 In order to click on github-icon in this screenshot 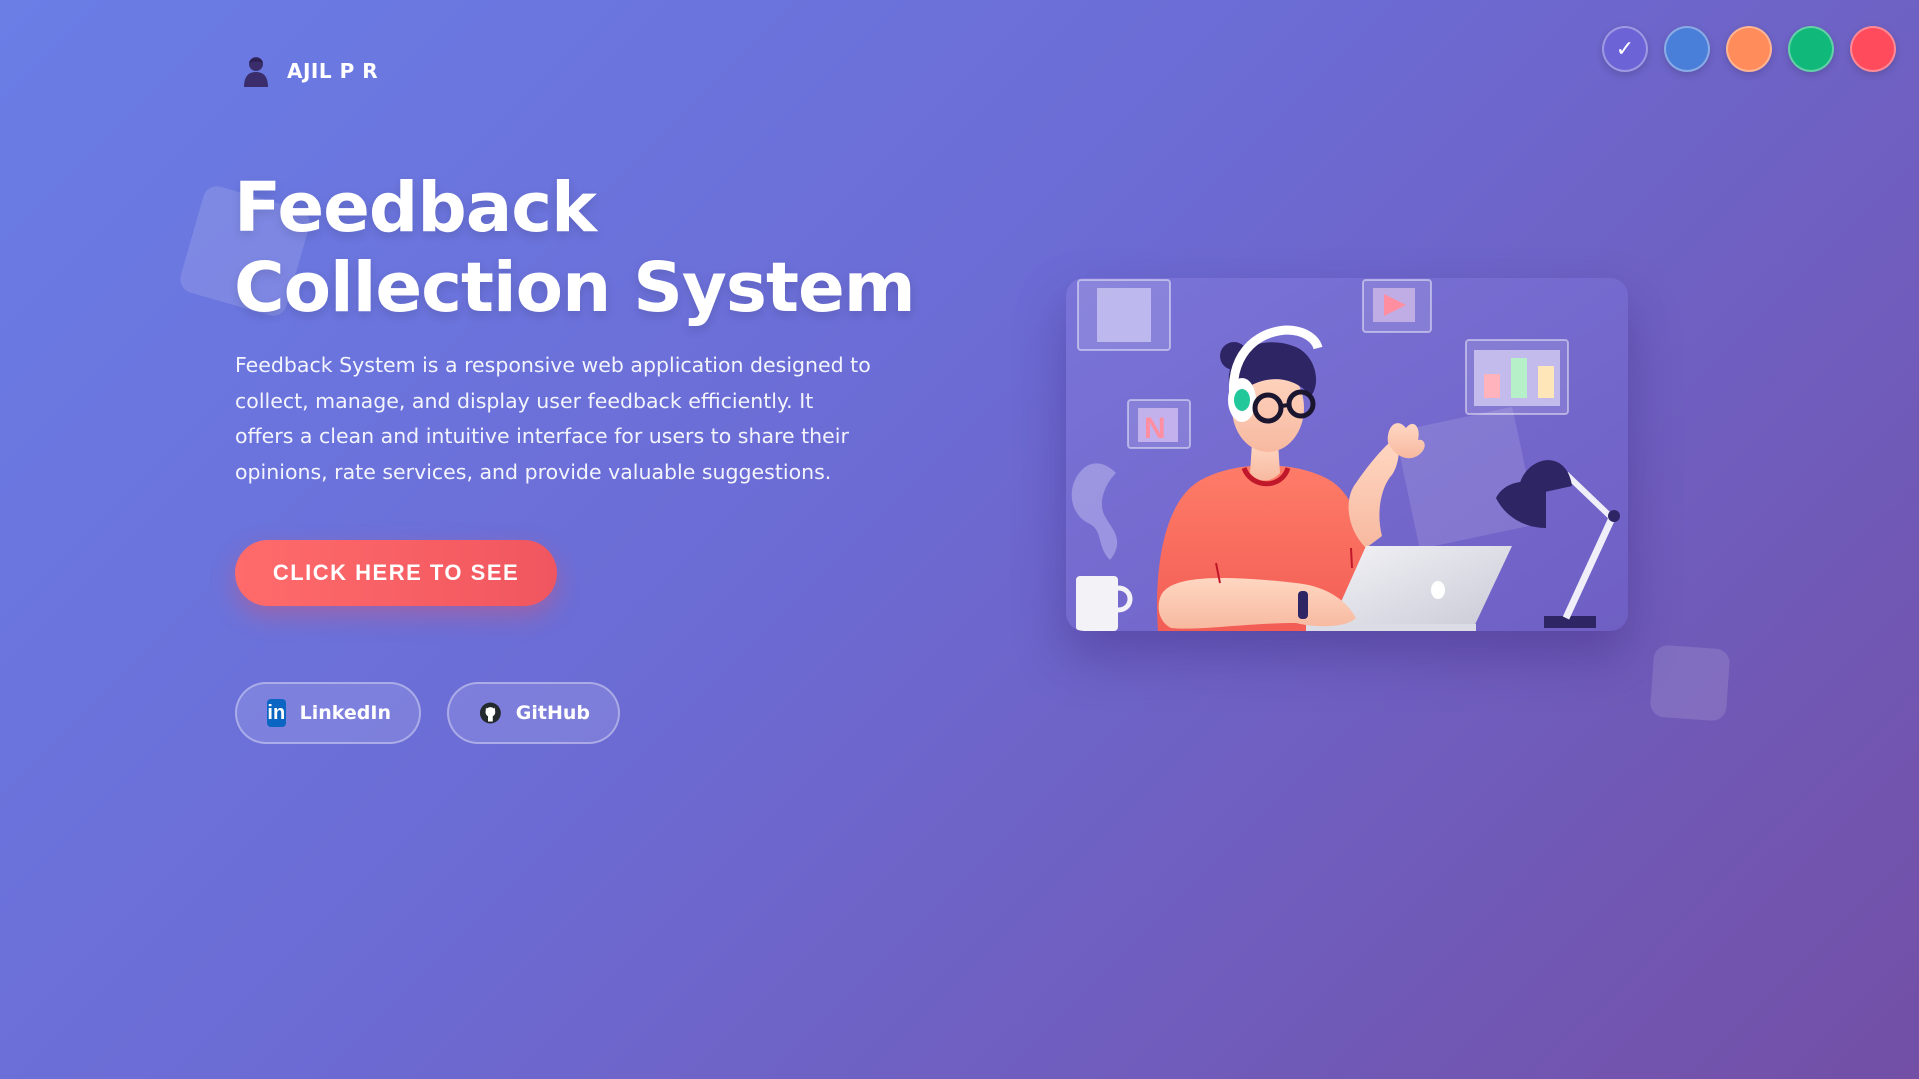, I will do `click(490, 713)`.